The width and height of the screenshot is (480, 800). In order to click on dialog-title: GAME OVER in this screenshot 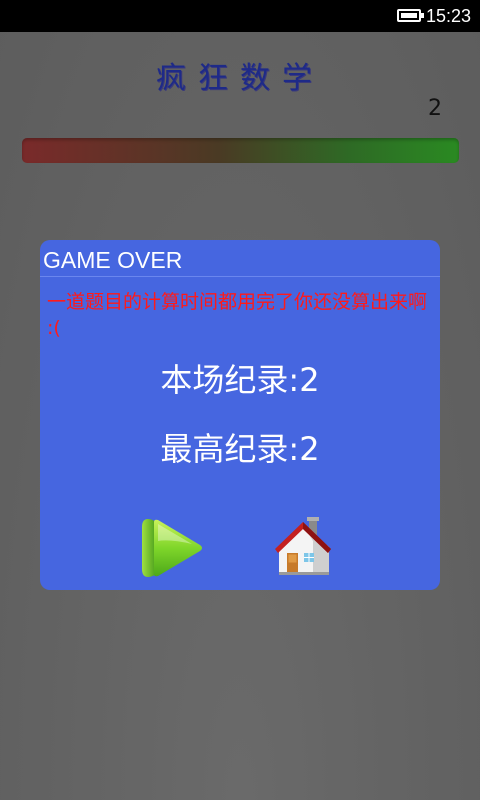, I will do `click(113, 260)`.